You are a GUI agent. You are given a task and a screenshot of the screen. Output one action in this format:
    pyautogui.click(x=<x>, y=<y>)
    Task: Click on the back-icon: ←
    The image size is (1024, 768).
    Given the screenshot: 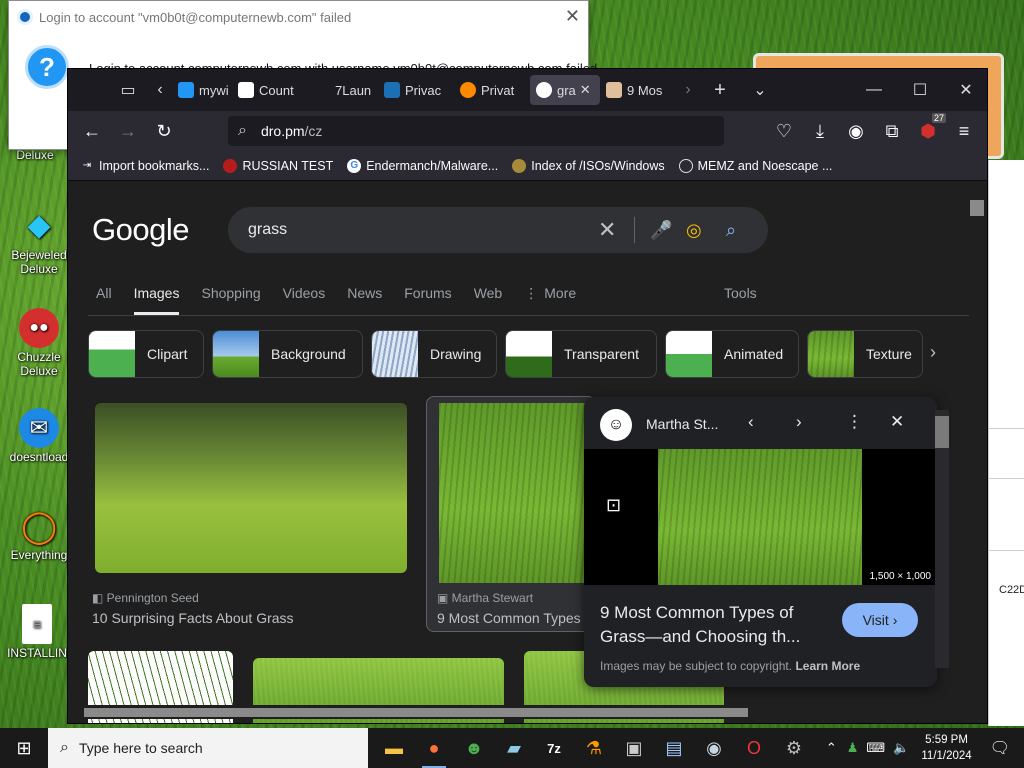 What is the action you would take?
    pyautogui.click(x=92, y=131)
    